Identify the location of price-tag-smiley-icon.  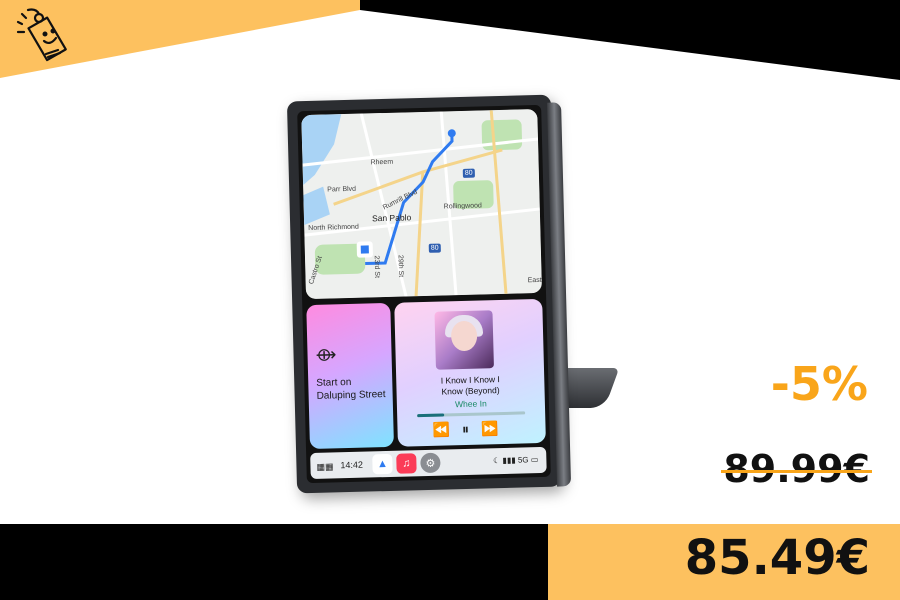
(41, 35).